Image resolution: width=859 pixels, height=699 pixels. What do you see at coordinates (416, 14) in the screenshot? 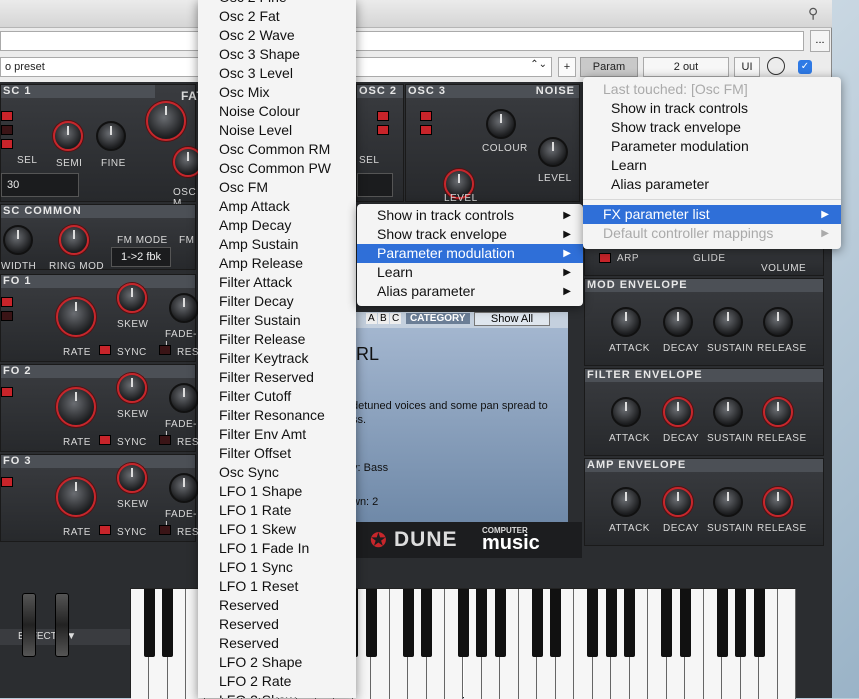
I see `title-bar: M" ⚲` at bounding box center [416, 14].